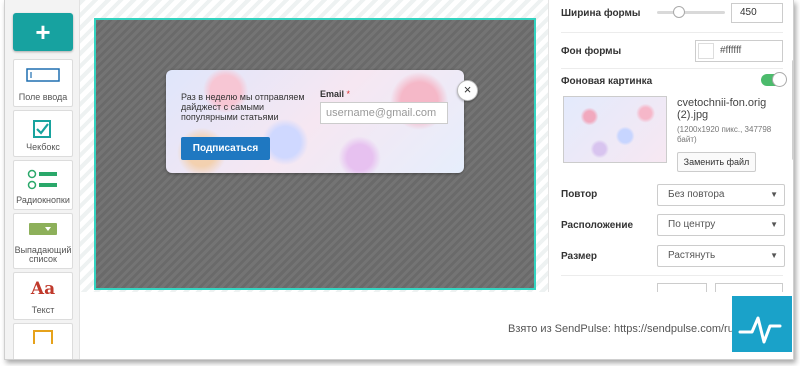  I want to click on bg-image-toggle, so click(774, 79).